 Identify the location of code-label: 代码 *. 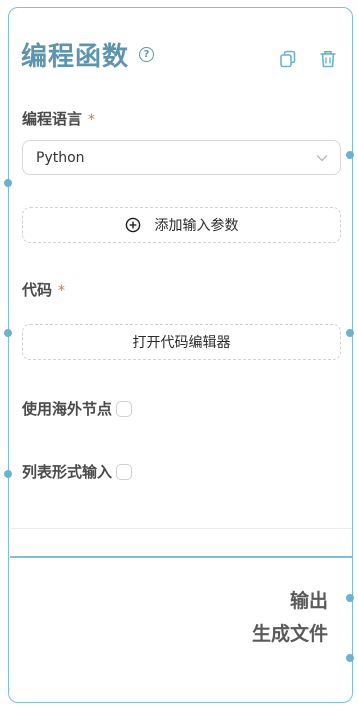
(44, 290).